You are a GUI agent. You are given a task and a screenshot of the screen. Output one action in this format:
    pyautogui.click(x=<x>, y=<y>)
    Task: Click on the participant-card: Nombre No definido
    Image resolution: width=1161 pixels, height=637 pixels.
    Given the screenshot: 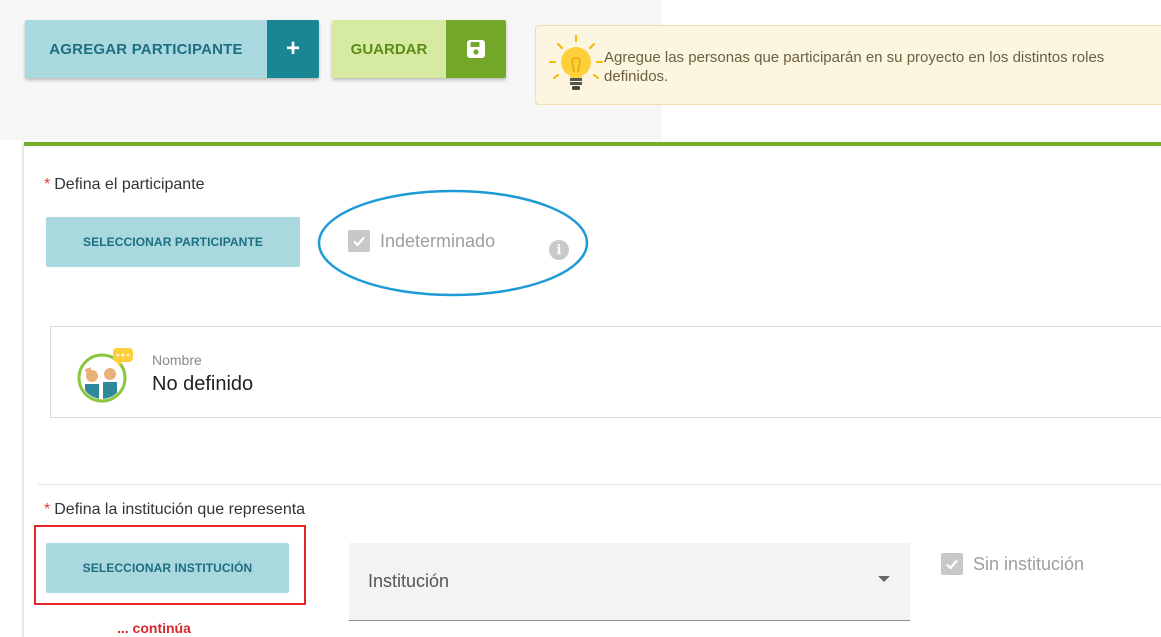 What is the action you would take?
    pyautogui.click(x=605, y=372)
    